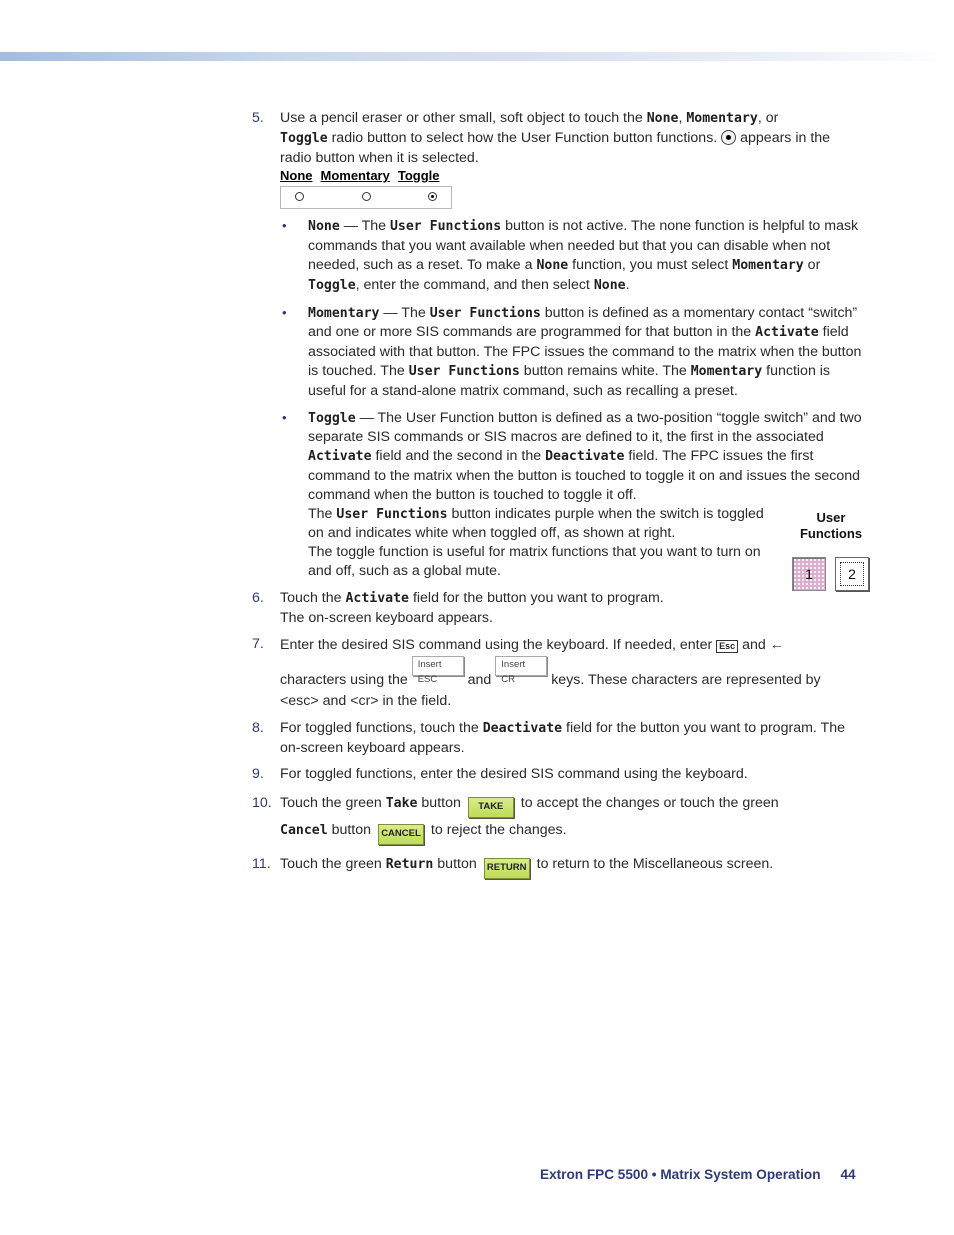  What do you see at coordinates (458, 456) in the screenshot?
I see `text: field and the second in the` at bounding box center [458, 456].